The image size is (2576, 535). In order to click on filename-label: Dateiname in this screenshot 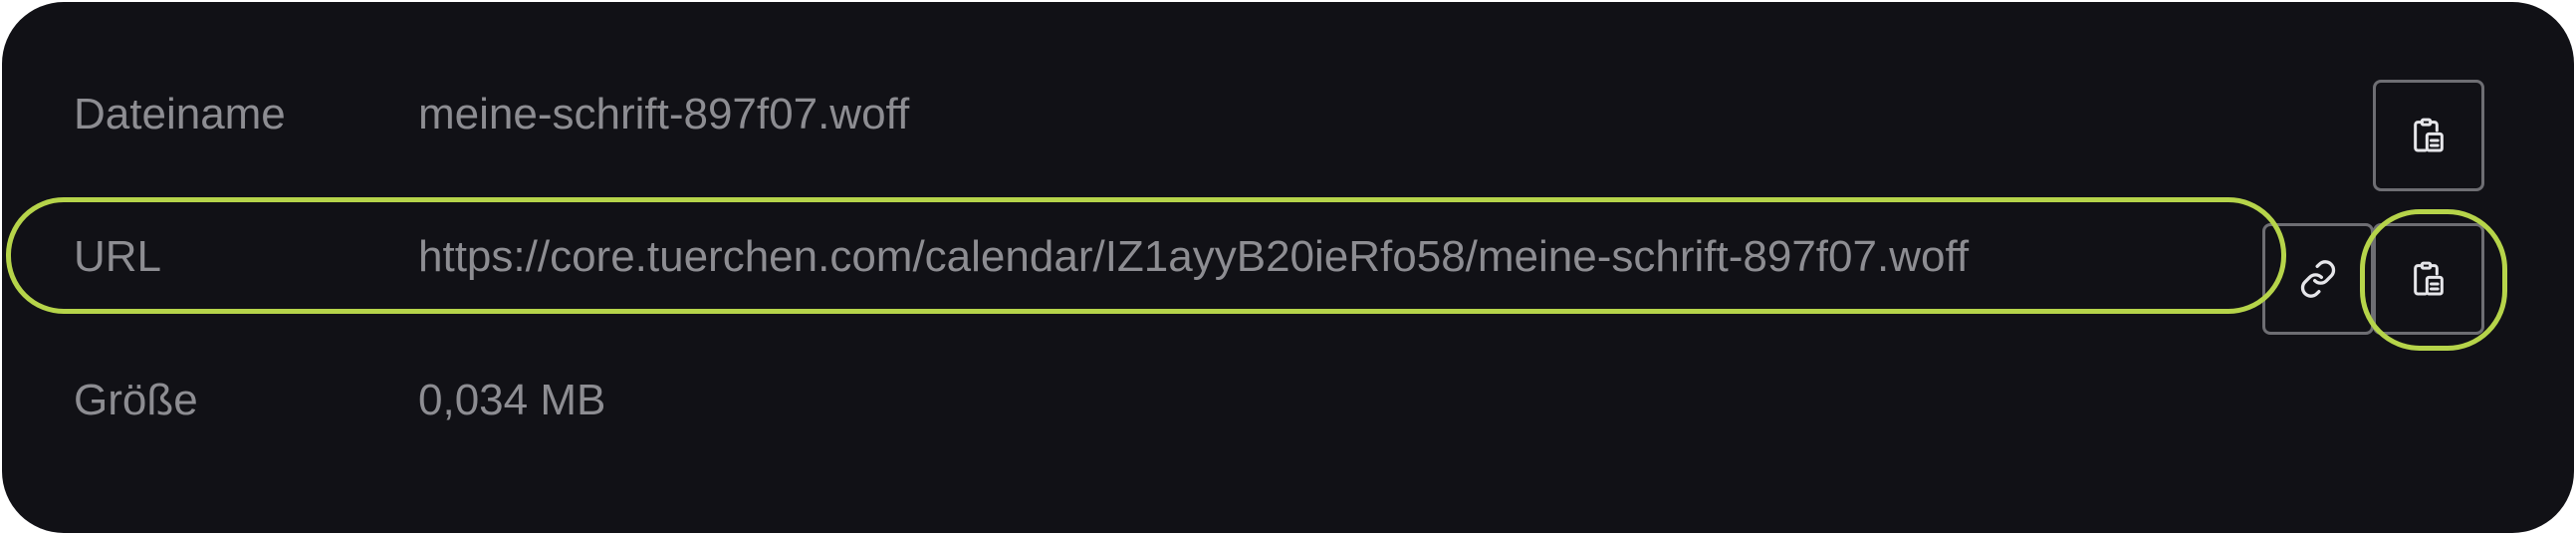, I will do `click(180, 114)`.